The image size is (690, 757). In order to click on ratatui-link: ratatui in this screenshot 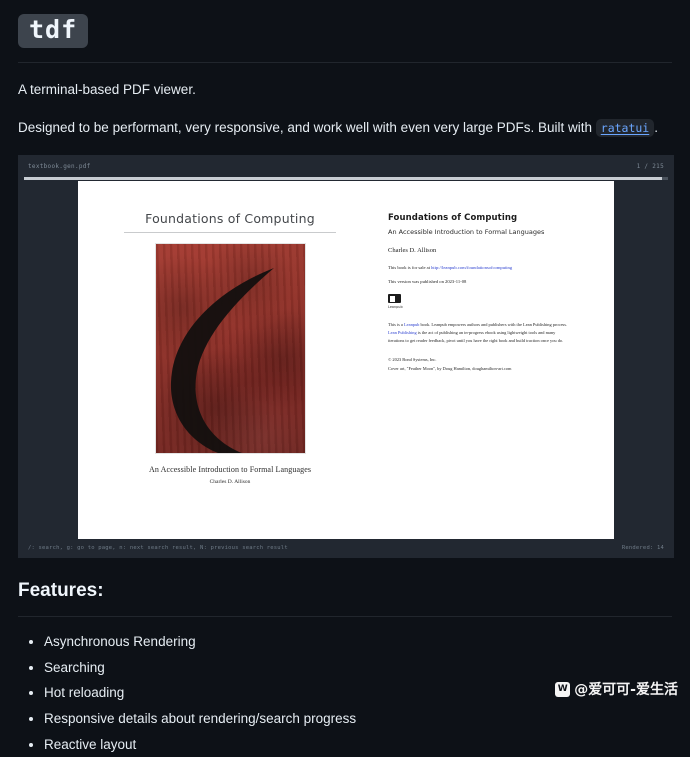, I will do `click(625, 128)`.